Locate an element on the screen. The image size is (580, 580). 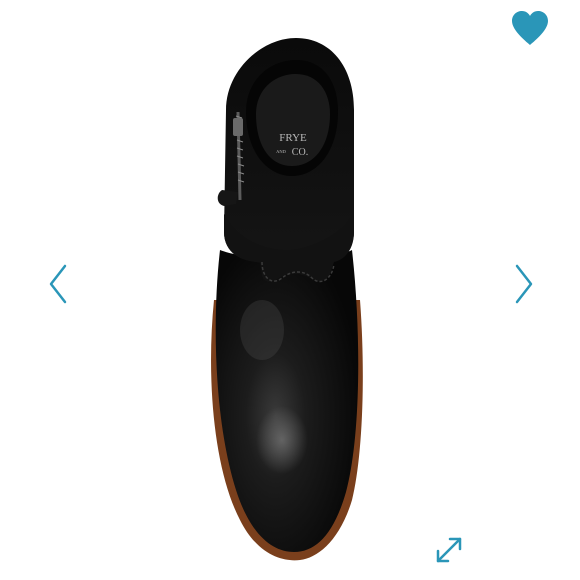
brand-logo-and: AND is located at coordinates (281, 151).